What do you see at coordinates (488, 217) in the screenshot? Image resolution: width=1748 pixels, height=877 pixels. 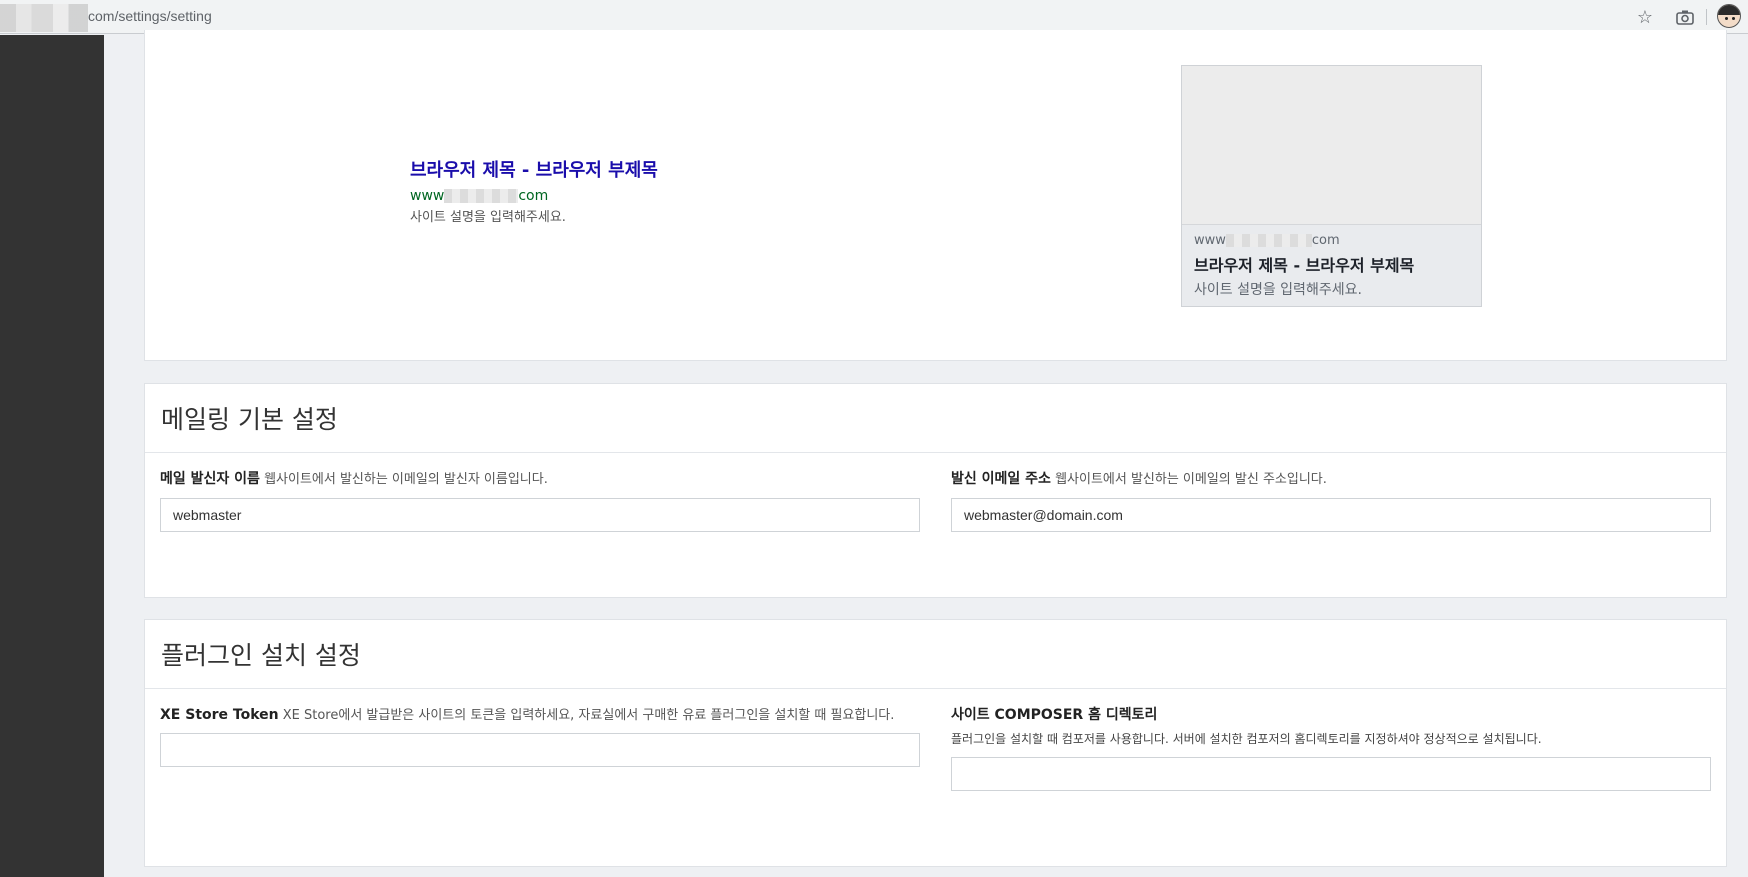 I see `search-preview-description: 사이트 설명을 입력해주세요.` at bounding box center [488, 217].